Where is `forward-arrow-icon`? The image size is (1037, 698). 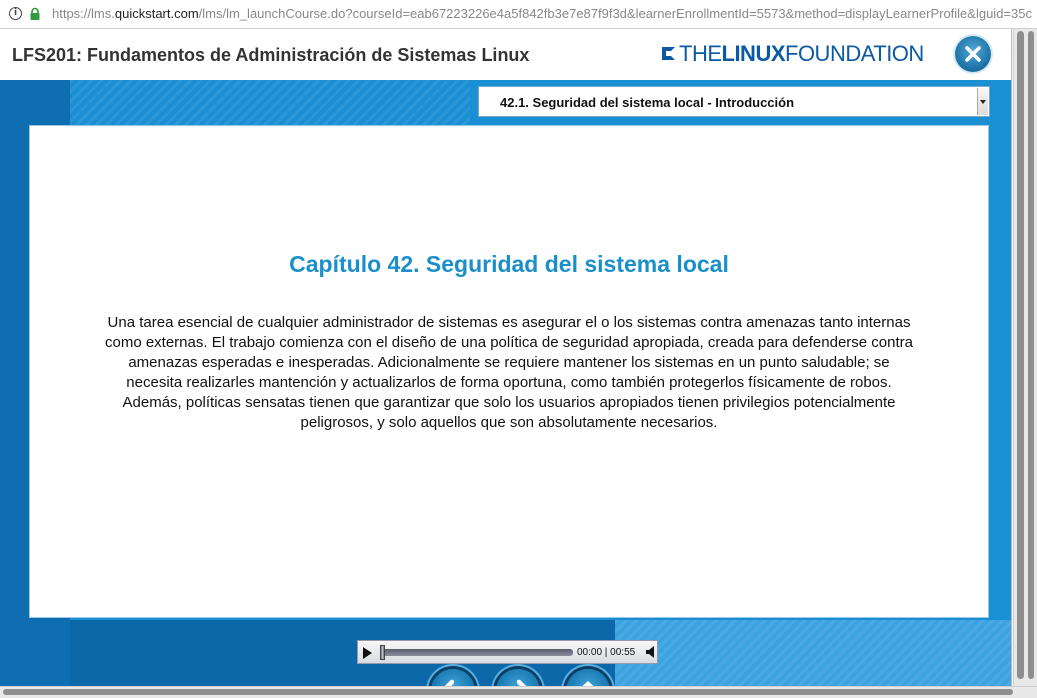
forward-arrow-icon is located at coordinates (521, 682).